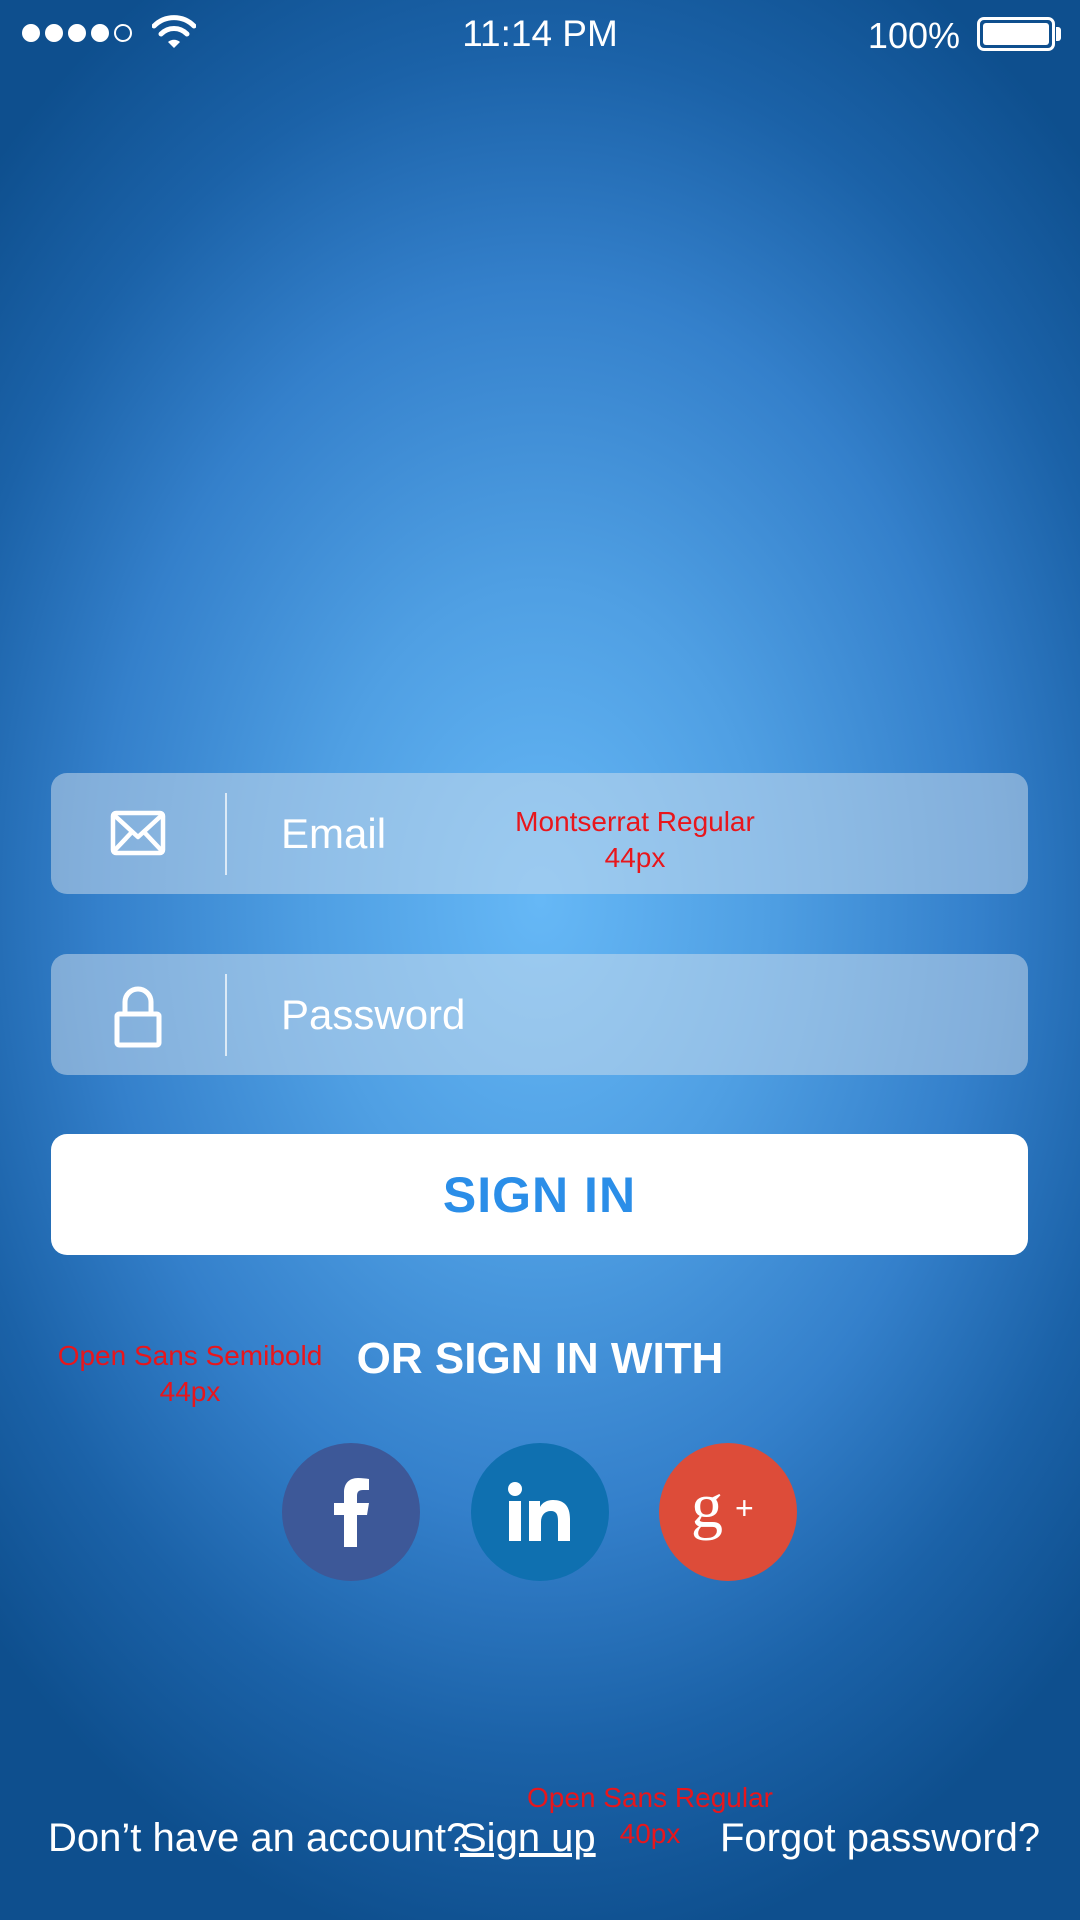 This screenshot has width=1080, height=1920. Describe the element at coordinates (1016, 34) in the screenshot. I see `battery-icon` at that location.